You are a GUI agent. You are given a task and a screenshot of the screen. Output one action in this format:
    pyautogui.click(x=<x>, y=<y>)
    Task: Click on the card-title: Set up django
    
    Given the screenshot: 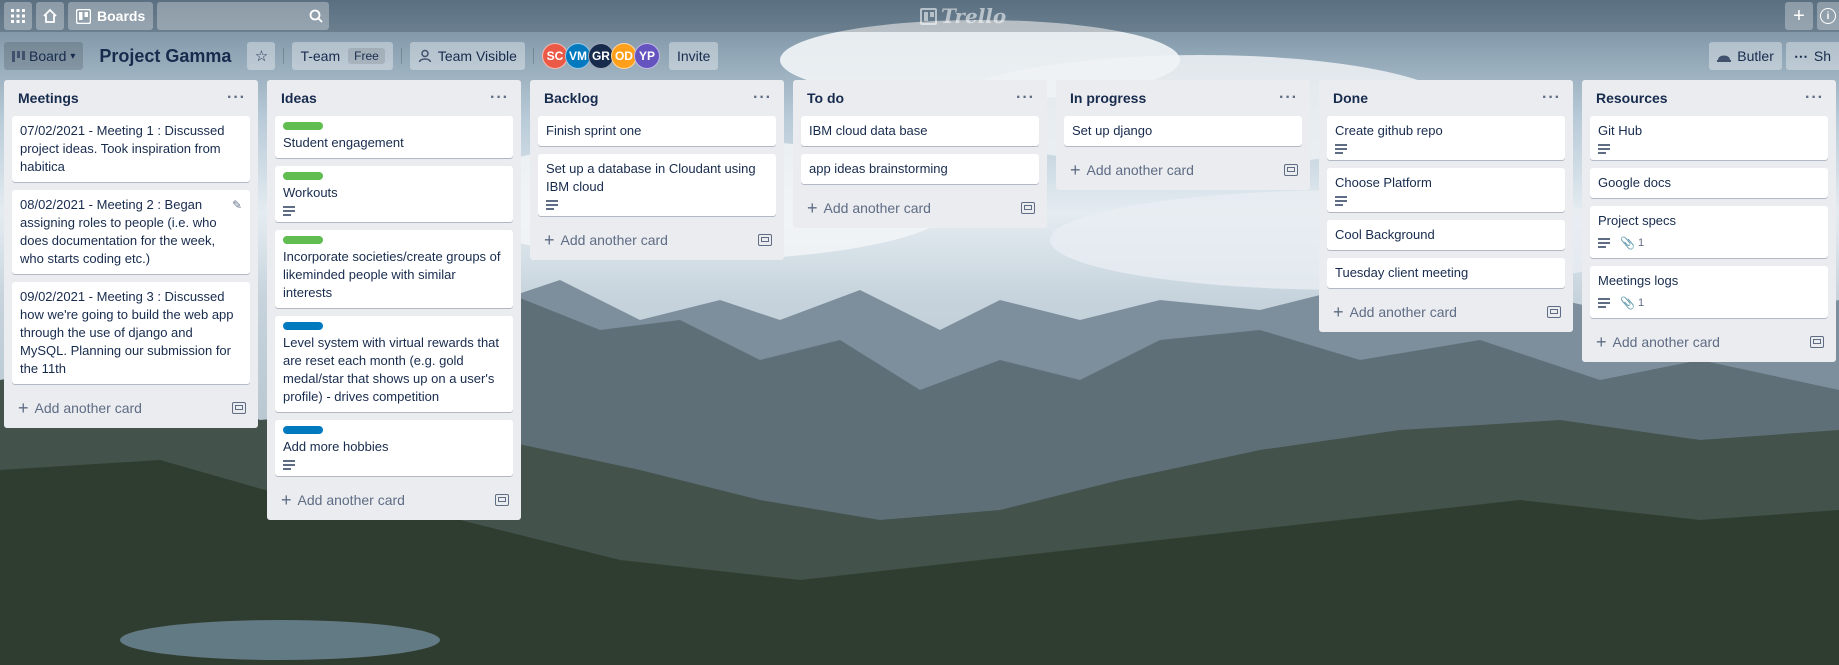 What is the action you would take?
    pyautogui.click(x=1112, y=130)
    